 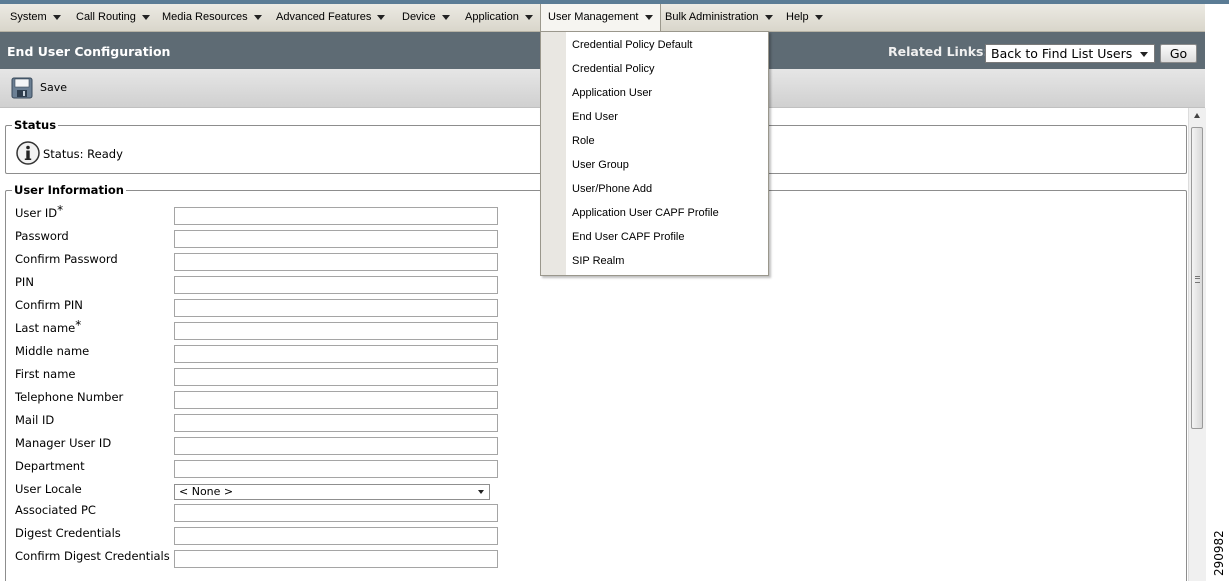 I want to click on menu-call-routing: Call Routing, so click(x=113, y=17).